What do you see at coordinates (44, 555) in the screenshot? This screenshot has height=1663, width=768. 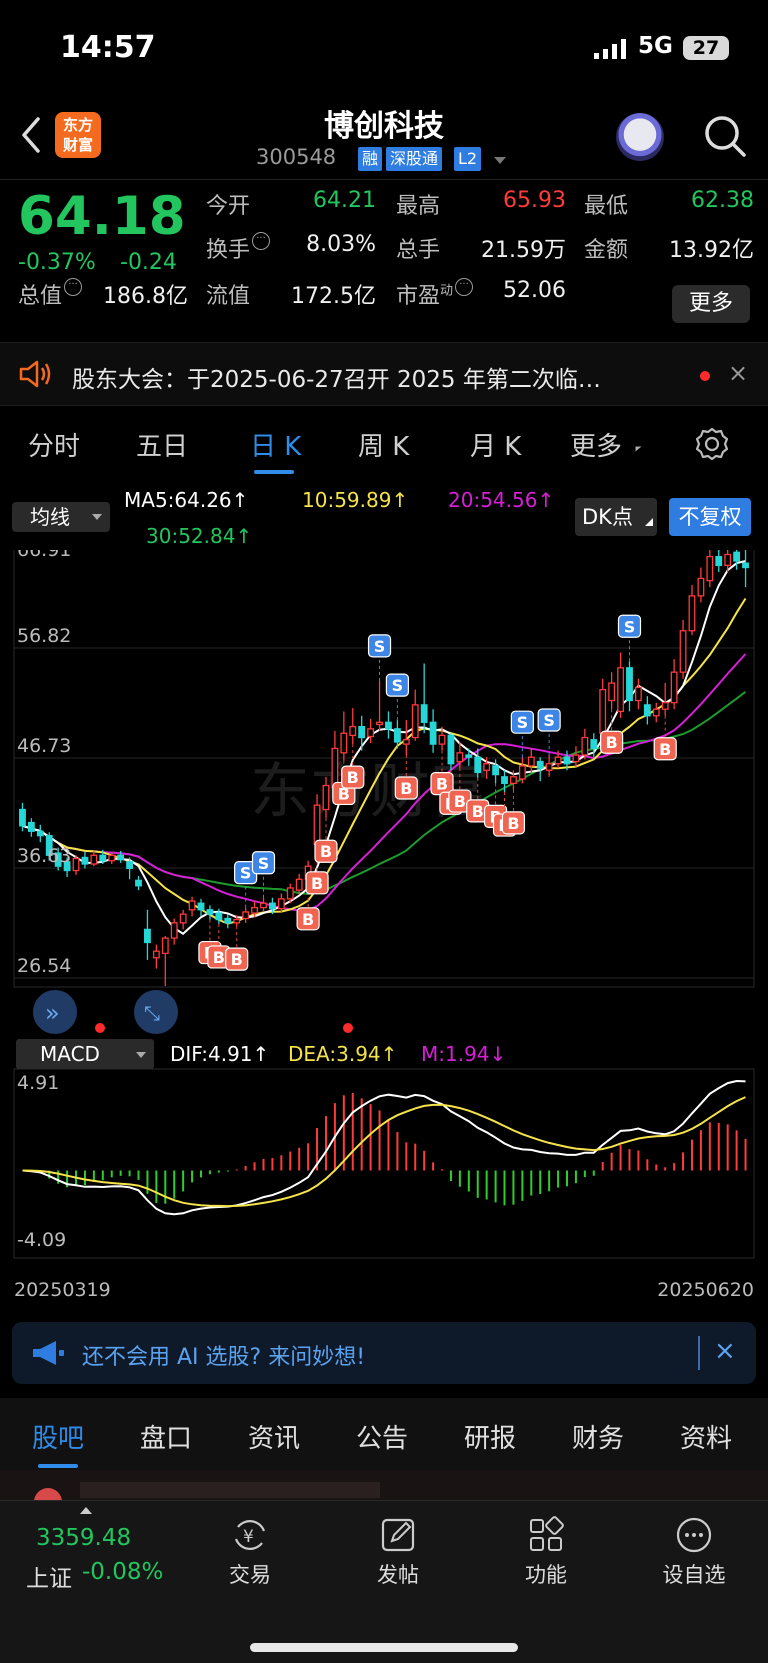 I see `y-tick-label: 66.91` at bounding box center [44, 555].